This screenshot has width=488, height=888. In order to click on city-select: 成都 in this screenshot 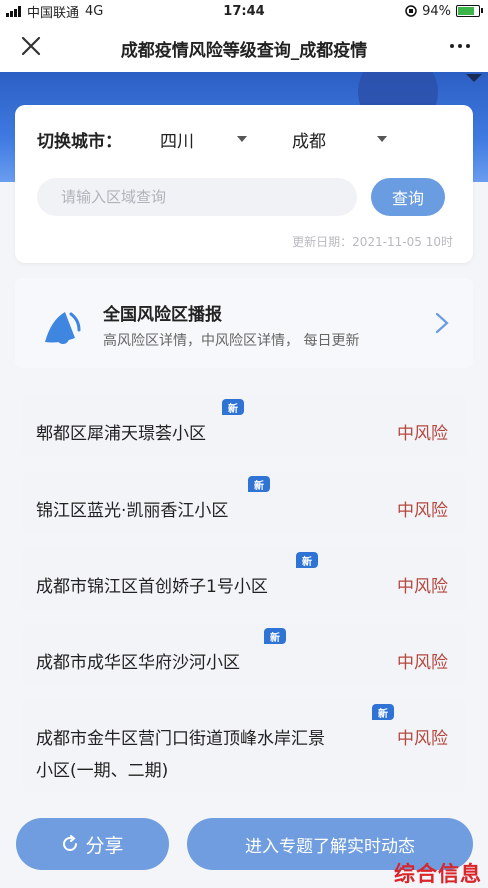, I will do `click(309, 139)`.